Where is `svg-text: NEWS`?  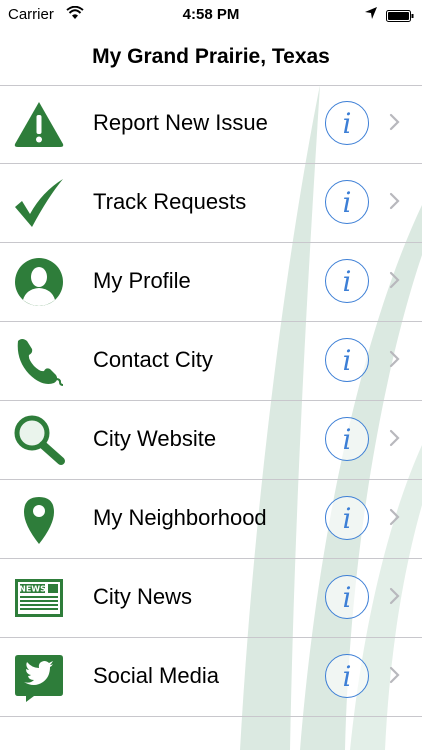
svg-text: NEWS is located at coordinates (32, 589).